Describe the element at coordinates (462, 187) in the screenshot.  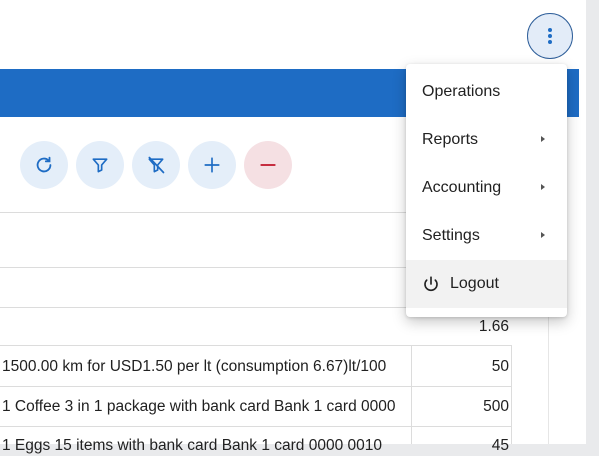
I see `menu-item-label: Accounting` at that location.